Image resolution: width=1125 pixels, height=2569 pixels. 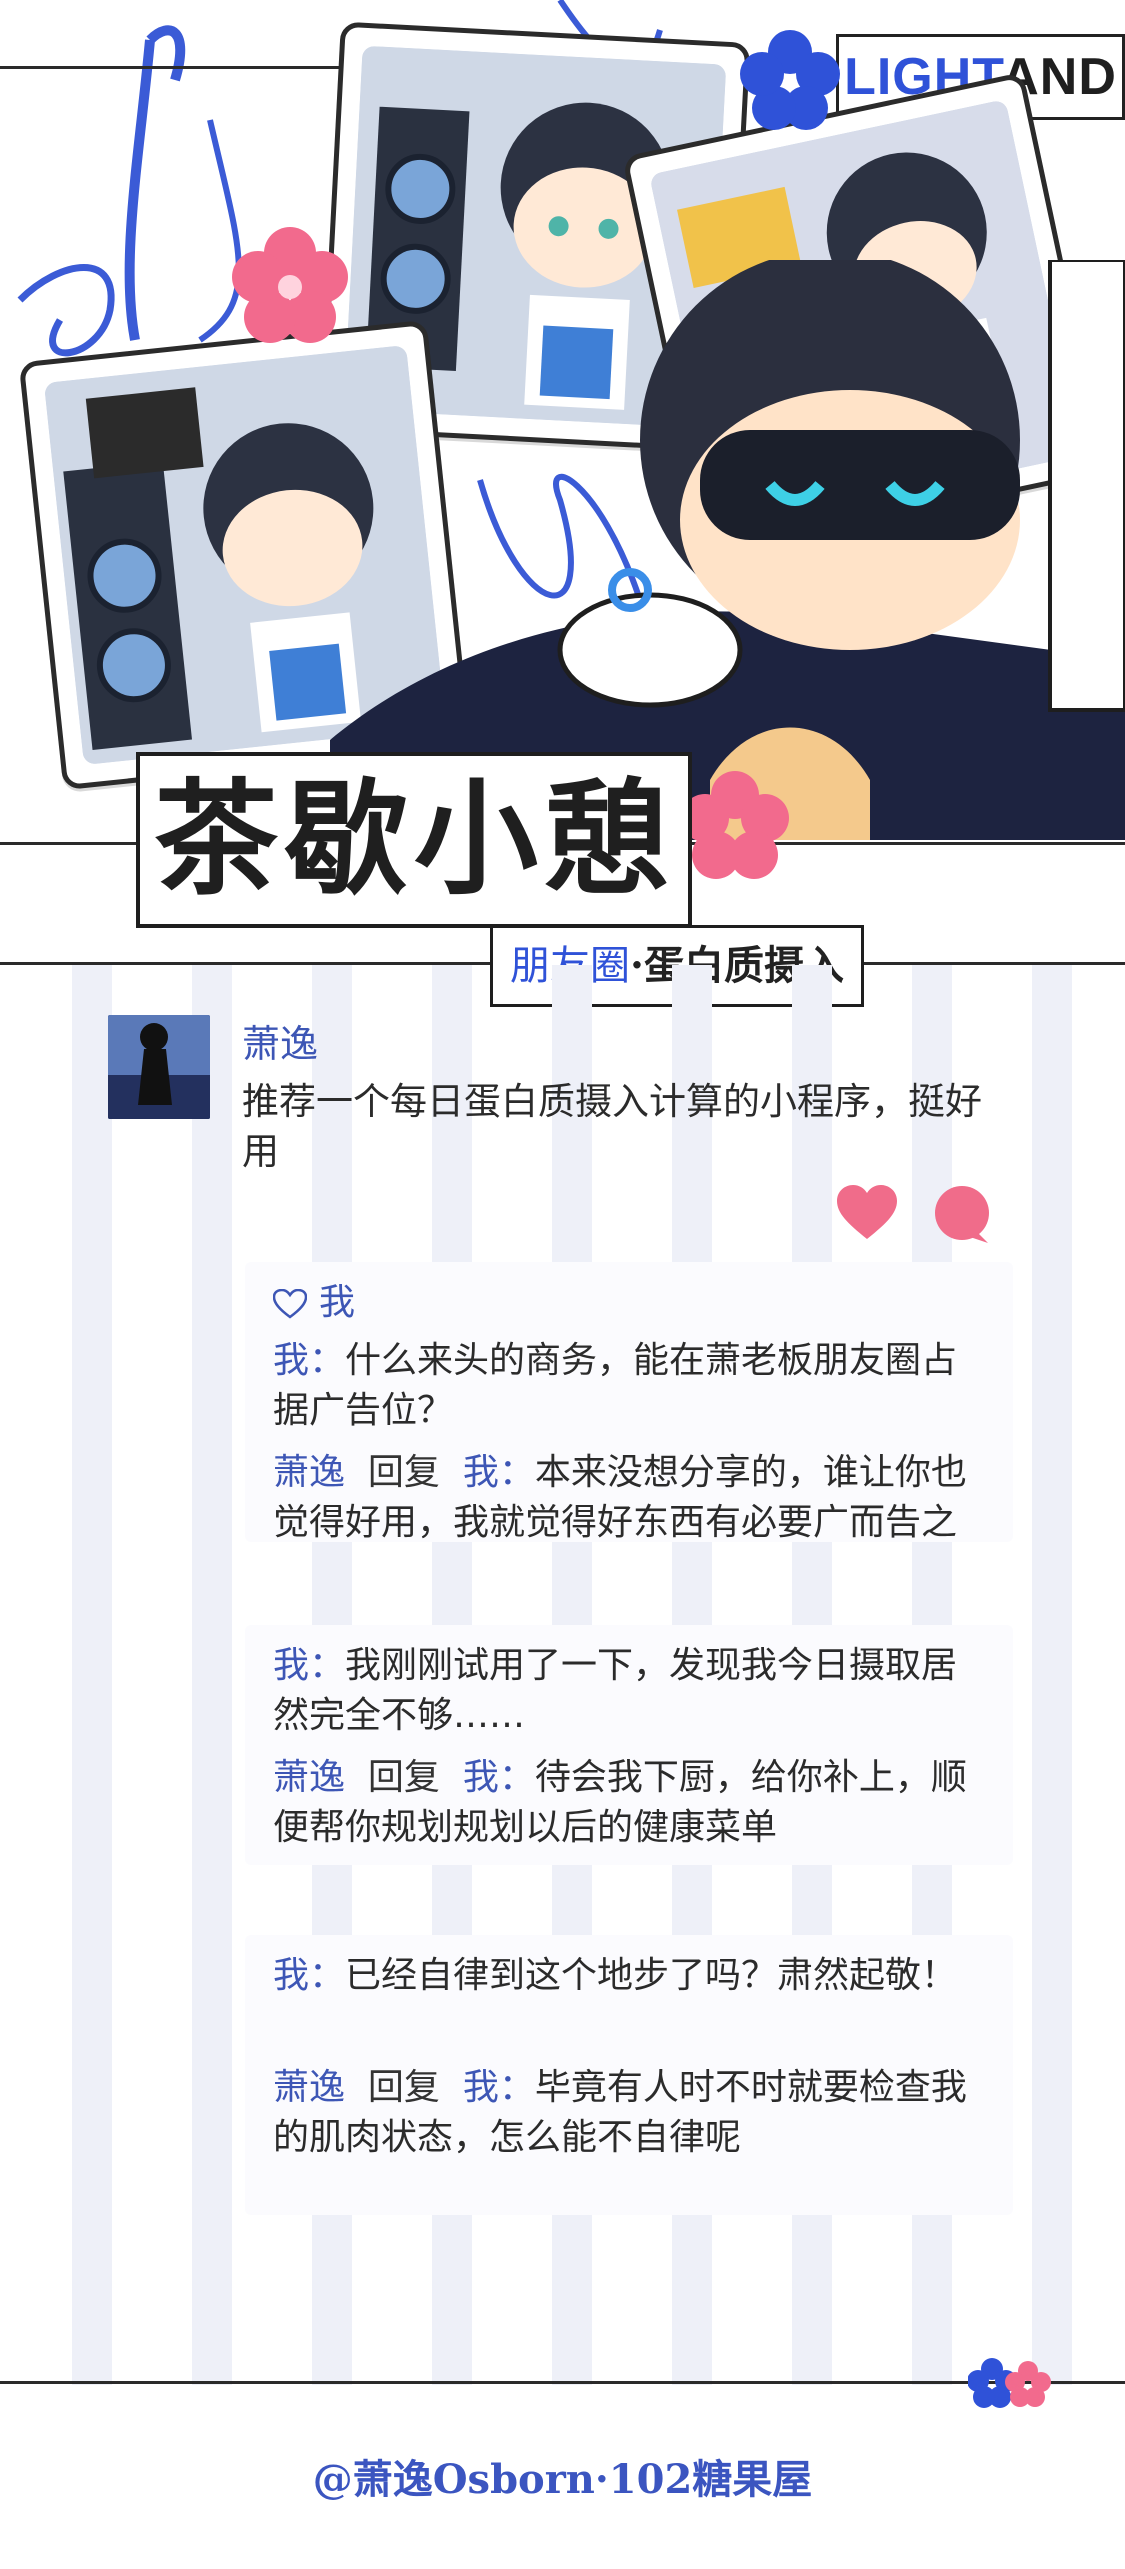 I want to click on comment-text: 什么来头的商务，能在萧老板朋友圈占据广告位？, so click(x=615, y=1385).